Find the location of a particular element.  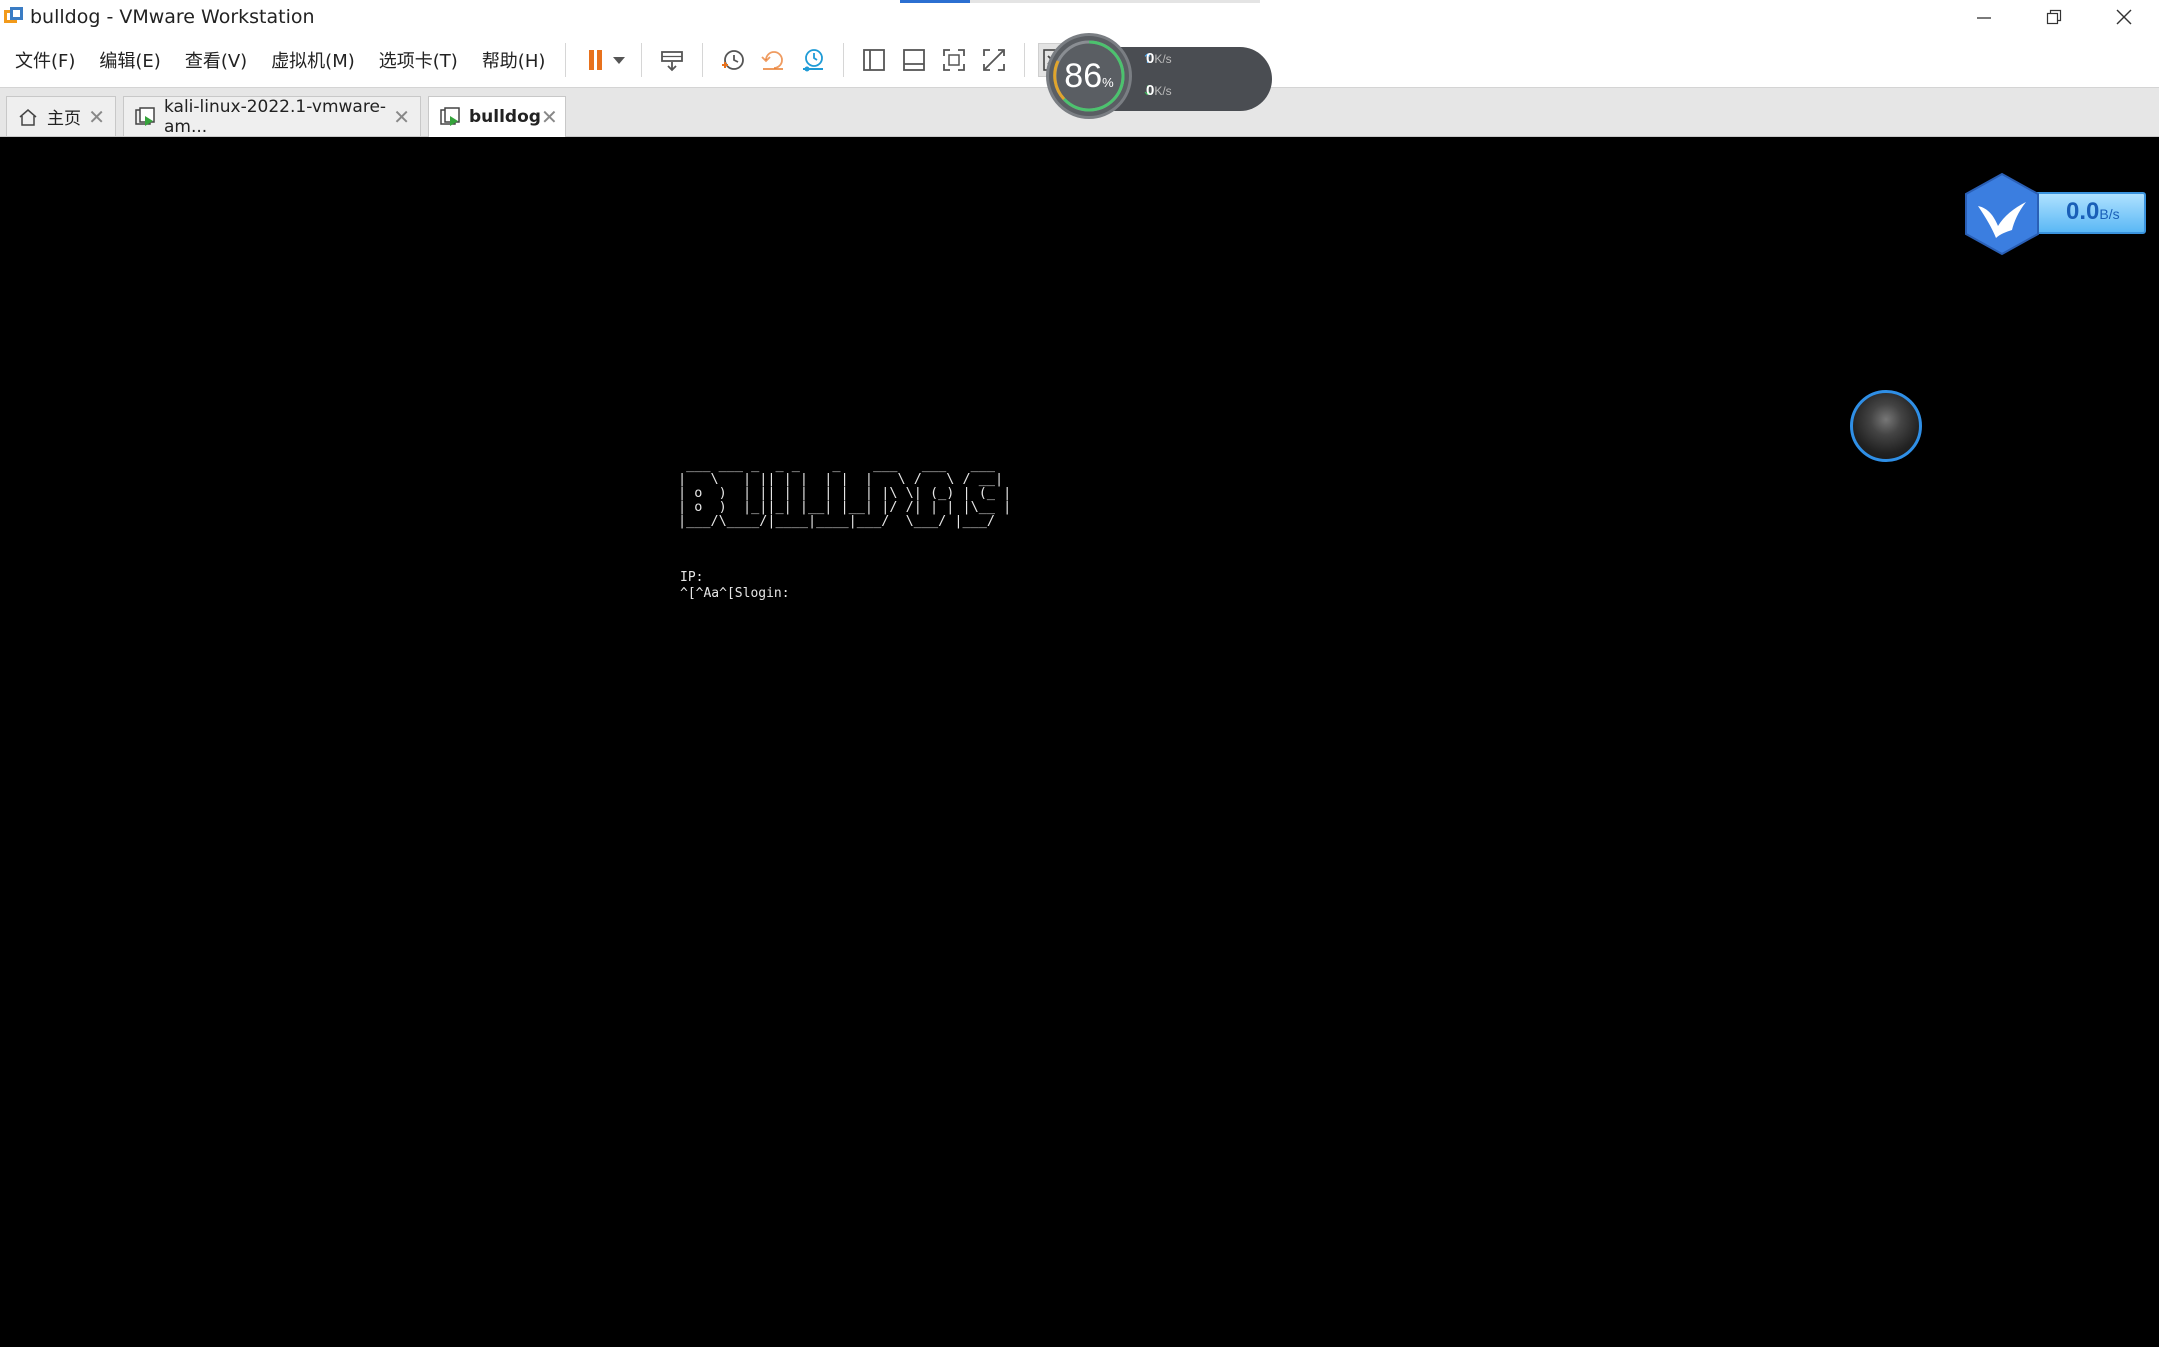

pause-icon is located at coordinates (596, 60).